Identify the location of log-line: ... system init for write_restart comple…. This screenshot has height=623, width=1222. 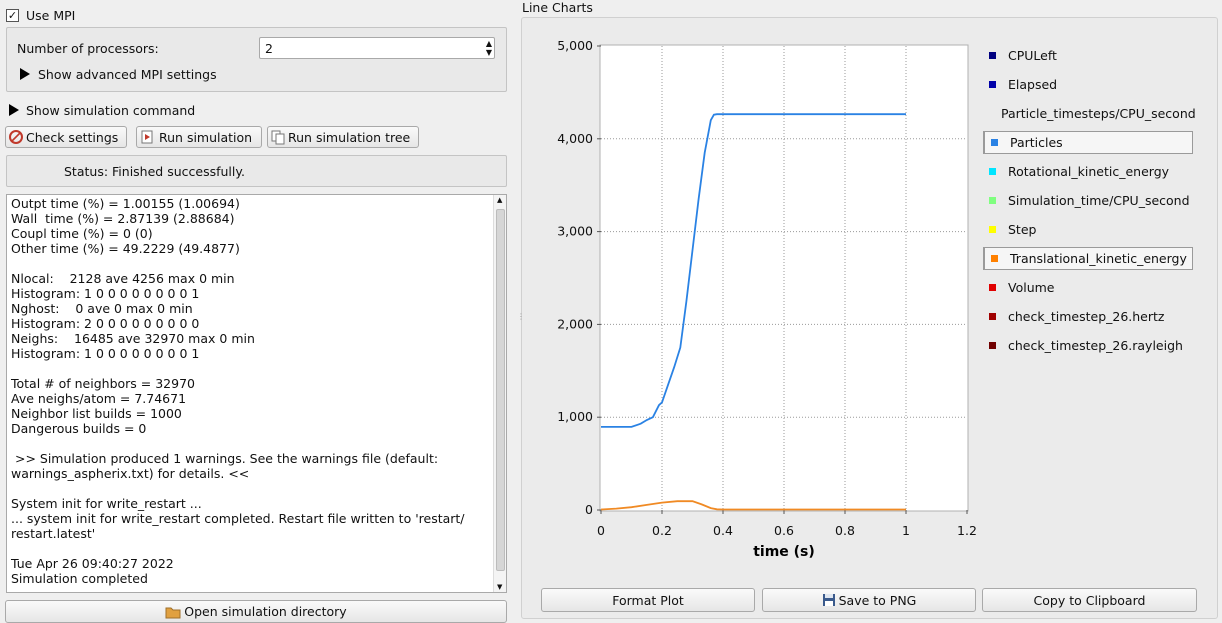
(238, 518).